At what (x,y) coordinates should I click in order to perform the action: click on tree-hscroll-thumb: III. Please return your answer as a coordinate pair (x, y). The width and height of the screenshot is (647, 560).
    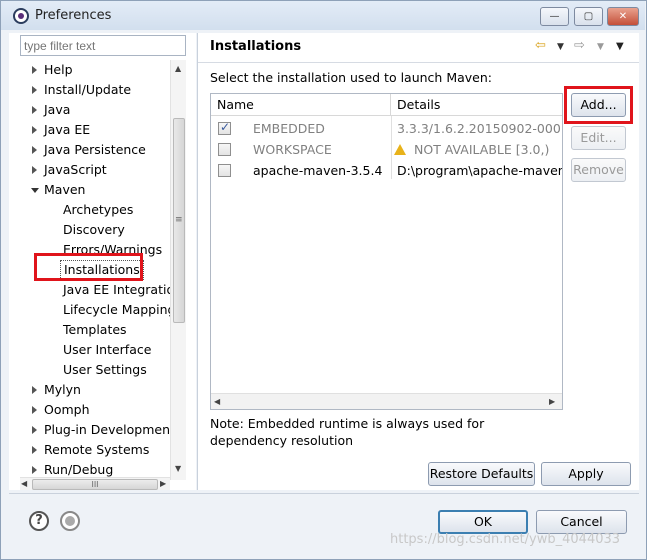
    Looking at the image, I should click on (95, 484).